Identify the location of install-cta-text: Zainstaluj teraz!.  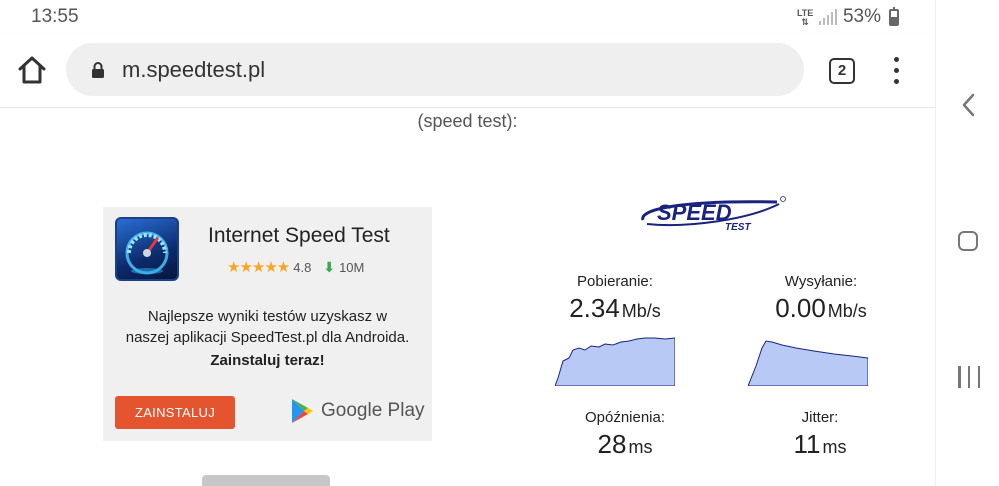
(267, 360).